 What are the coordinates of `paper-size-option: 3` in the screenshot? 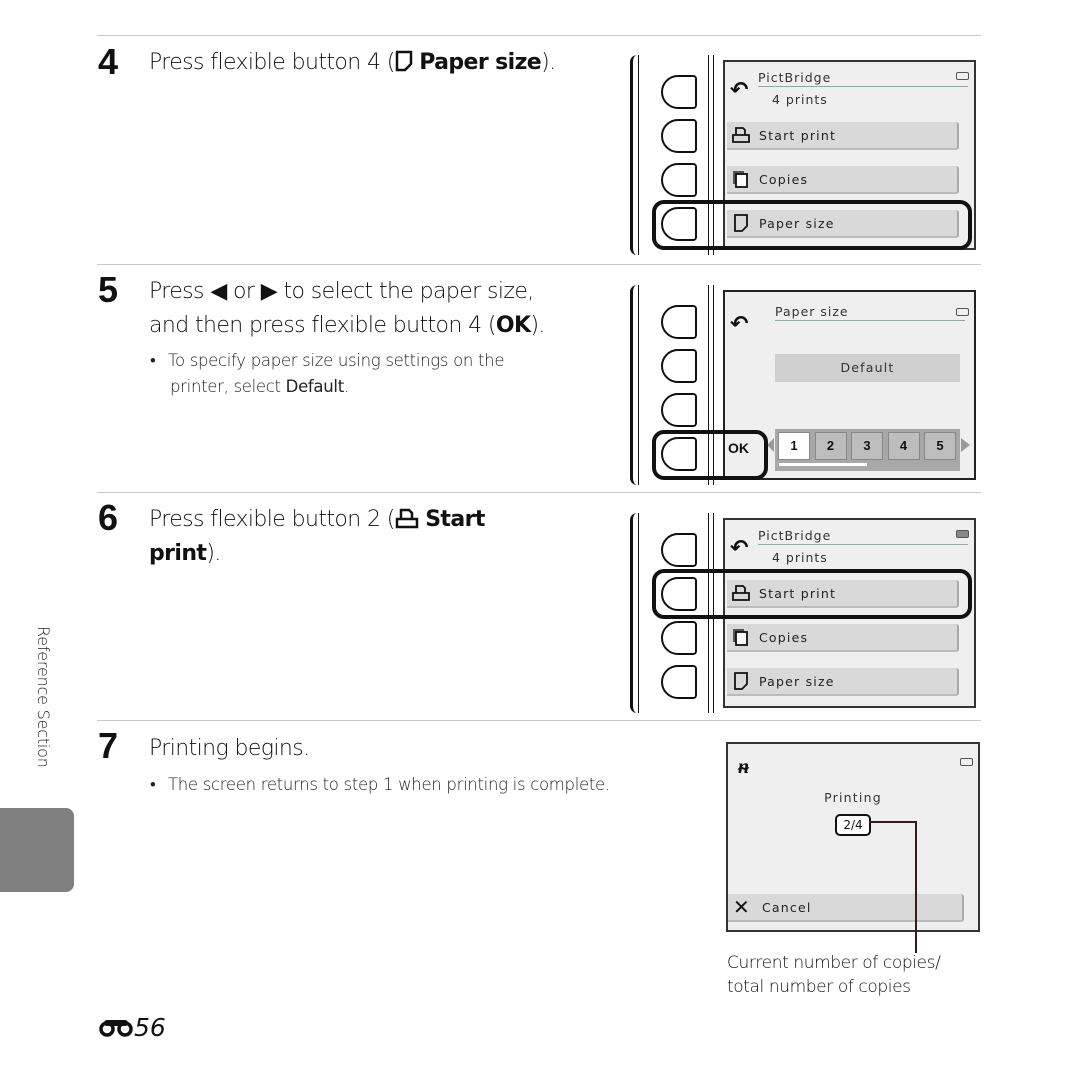 It's located at (867, 446).